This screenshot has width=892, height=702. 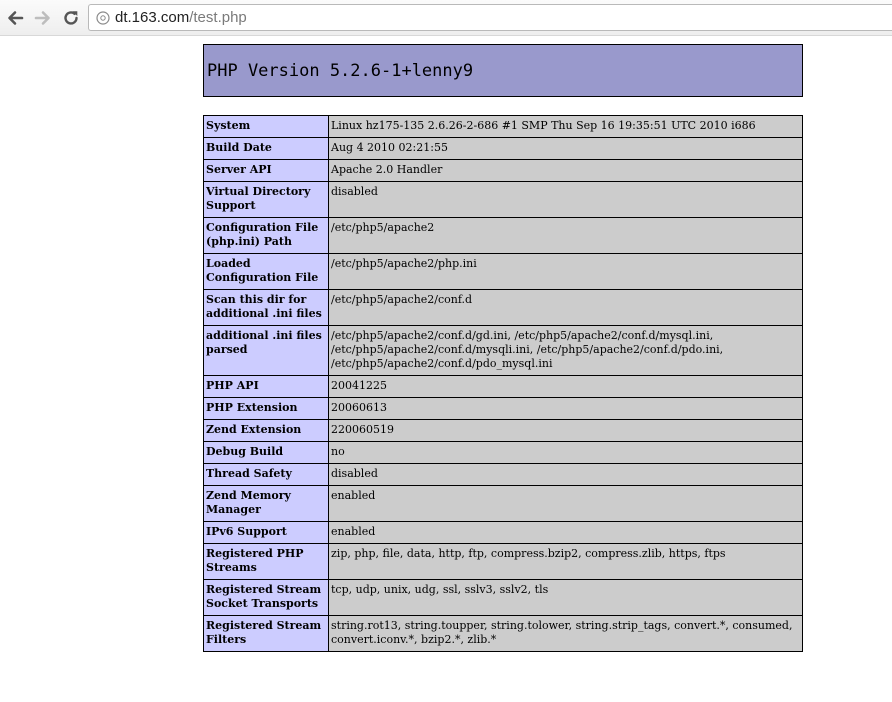 I want to click on row-label: Thread Safety, so click(x=266, y=474).